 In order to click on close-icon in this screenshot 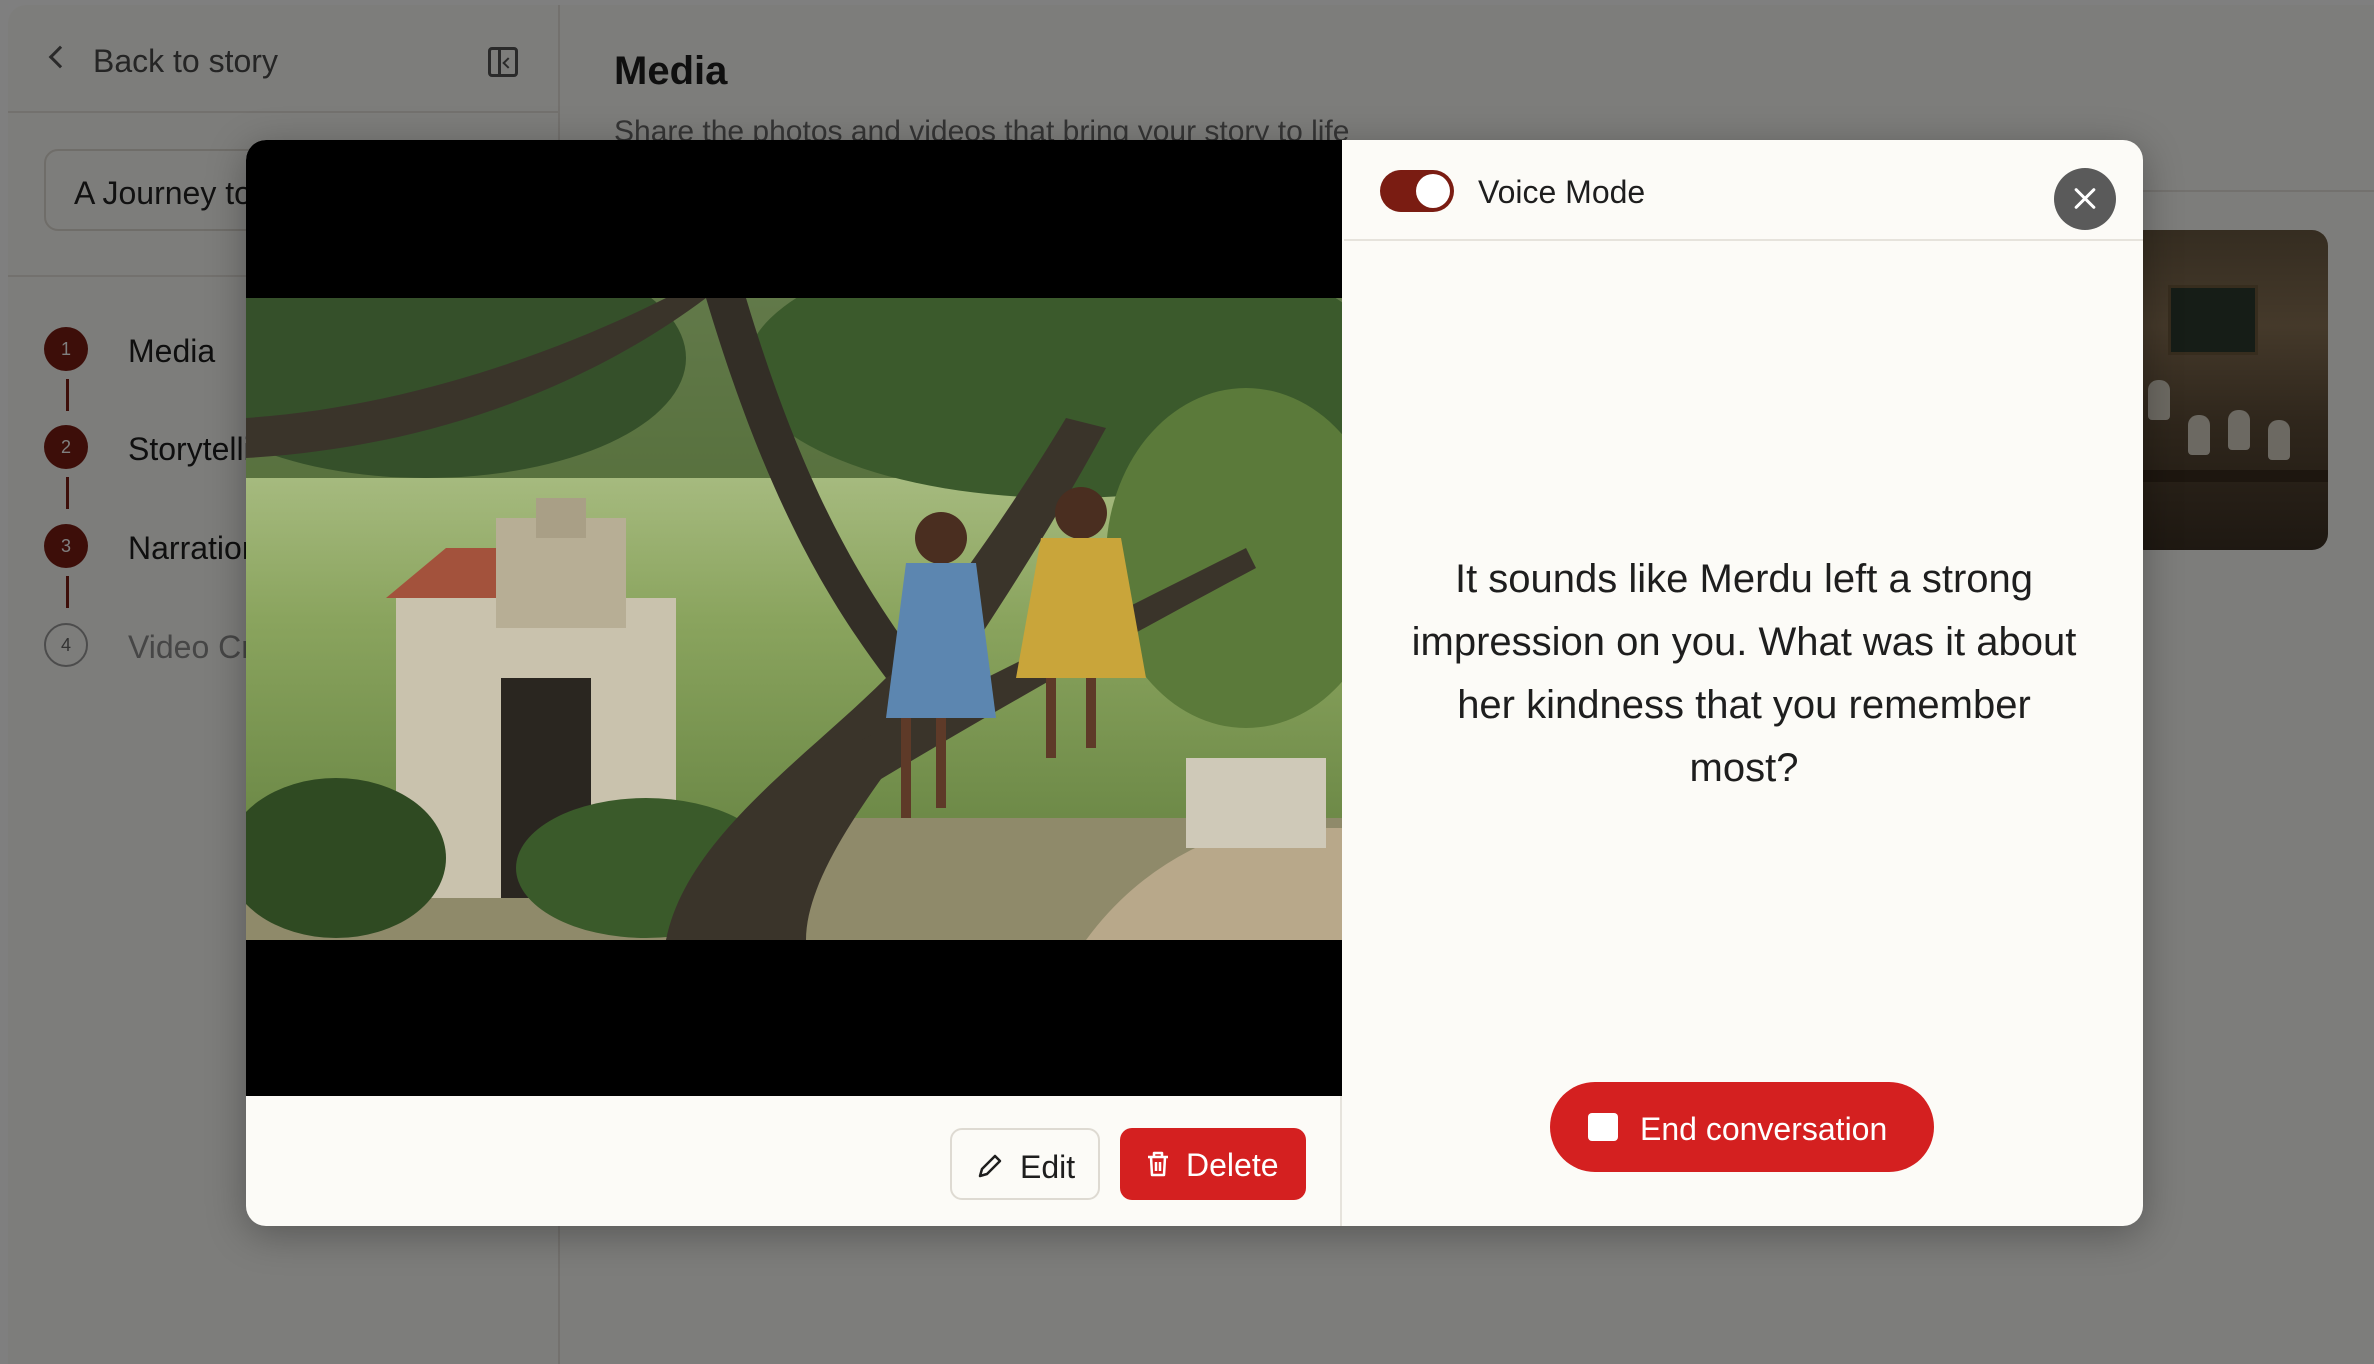, I will do `click(2085, 199)`.